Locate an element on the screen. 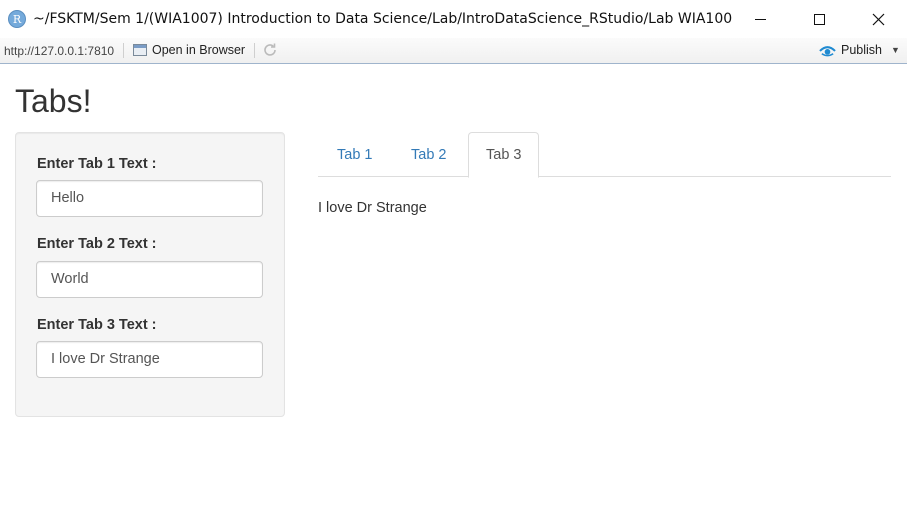 This screenshot has height=522, width=907. open-in-browser-button: Open in Browser is located at coordinates (189, 50).